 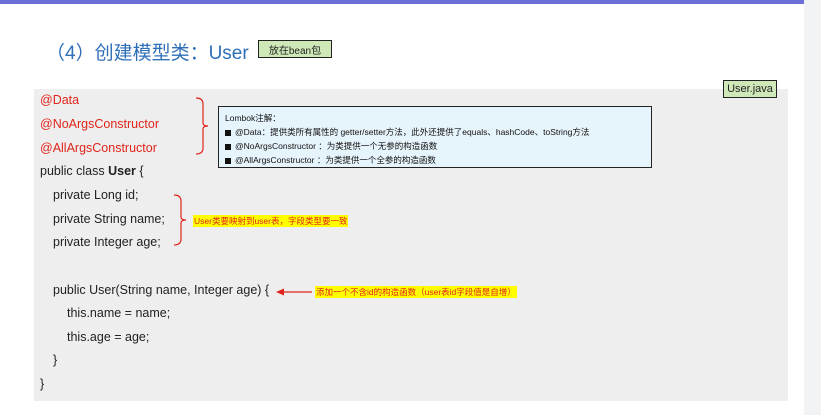 What do you see at coordinates (435, 146) in the screenshot?
I see `callout-item: @NoArgsConstructor ：为类提供一个无参的构造函数` at bounding box center [435, 146].